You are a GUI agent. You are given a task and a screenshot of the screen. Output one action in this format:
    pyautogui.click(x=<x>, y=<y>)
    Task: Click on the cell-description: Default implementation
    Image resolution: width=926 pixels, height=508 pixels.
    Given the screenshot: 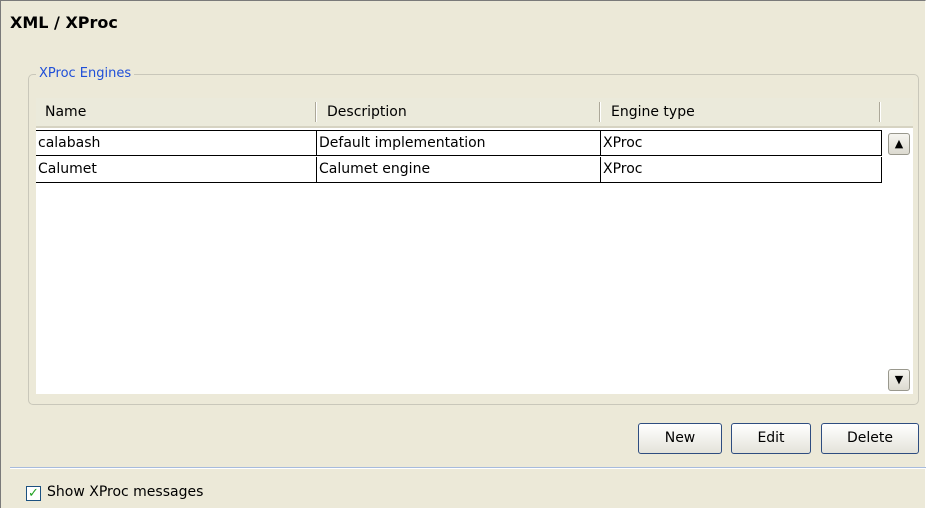 What is the action you would take?
    pyautogui.click(x=459, y=143)
    